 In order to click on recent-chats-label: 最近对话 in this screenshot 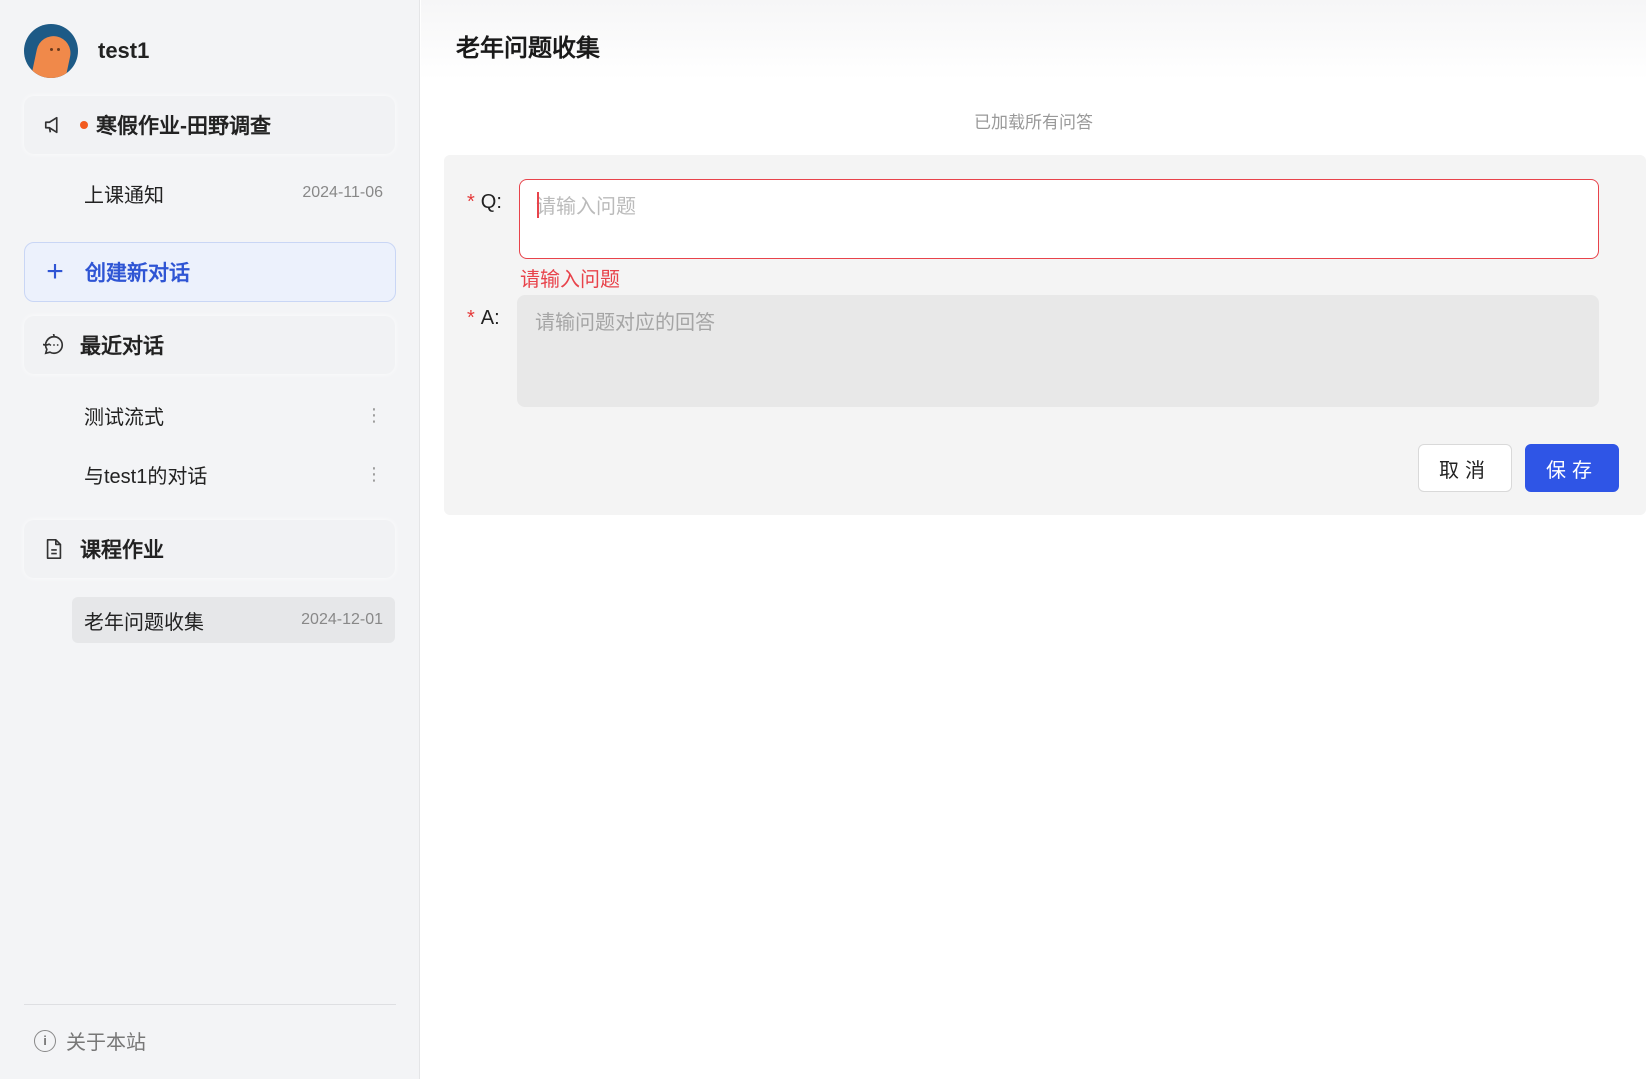, I will do `click(122, 346)`.